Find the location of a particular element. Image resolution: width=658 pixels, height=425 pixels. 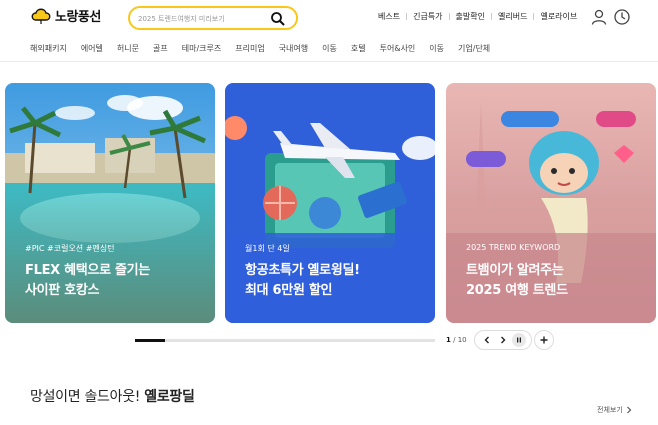

pager-current: 1 is located at coordinates (448, 340).